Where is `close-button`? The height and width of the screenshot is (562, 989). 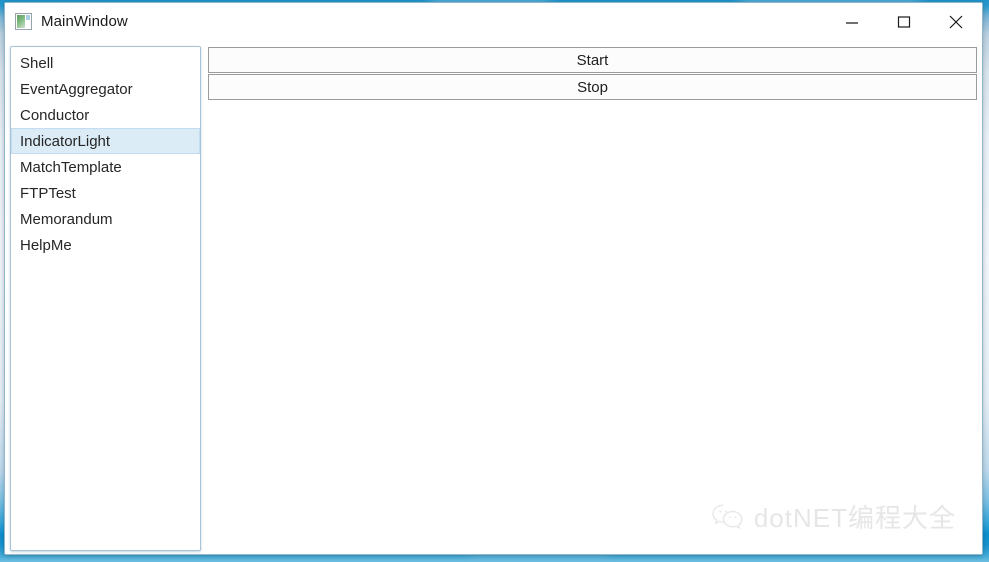 close-button is located at coordinates (956, 21).